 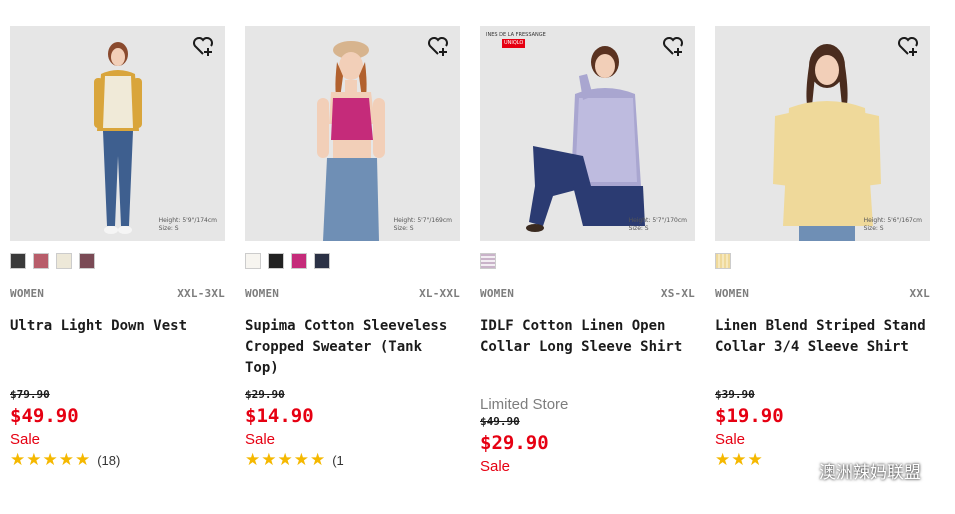 What do you see at coordinates (352, 460) in the screenshot?
I see `rating: ★★★★★ (1` at bounding box center [352, 460].